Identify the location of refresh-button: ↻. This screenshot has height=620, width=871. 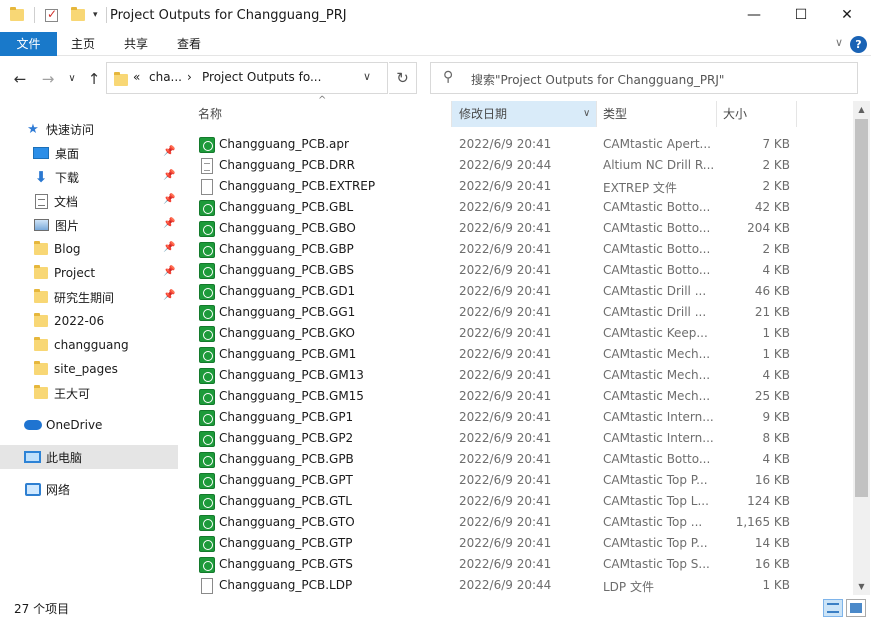
(403, 78).